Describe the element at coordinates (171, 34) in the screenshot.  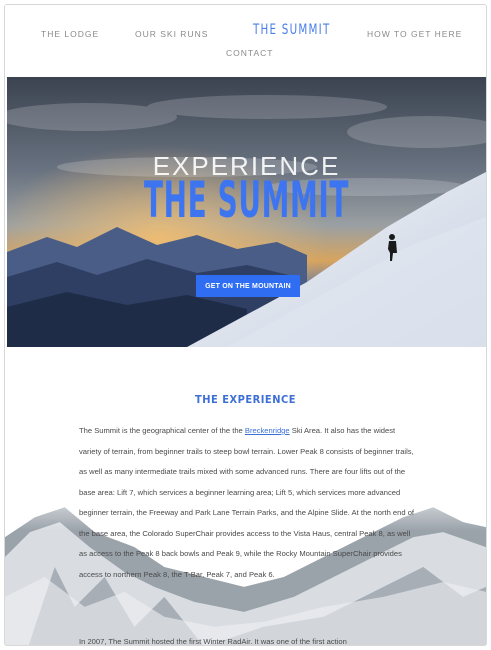
I see `nav-link-ski-runs: OUR SKI RUNS` at that location.